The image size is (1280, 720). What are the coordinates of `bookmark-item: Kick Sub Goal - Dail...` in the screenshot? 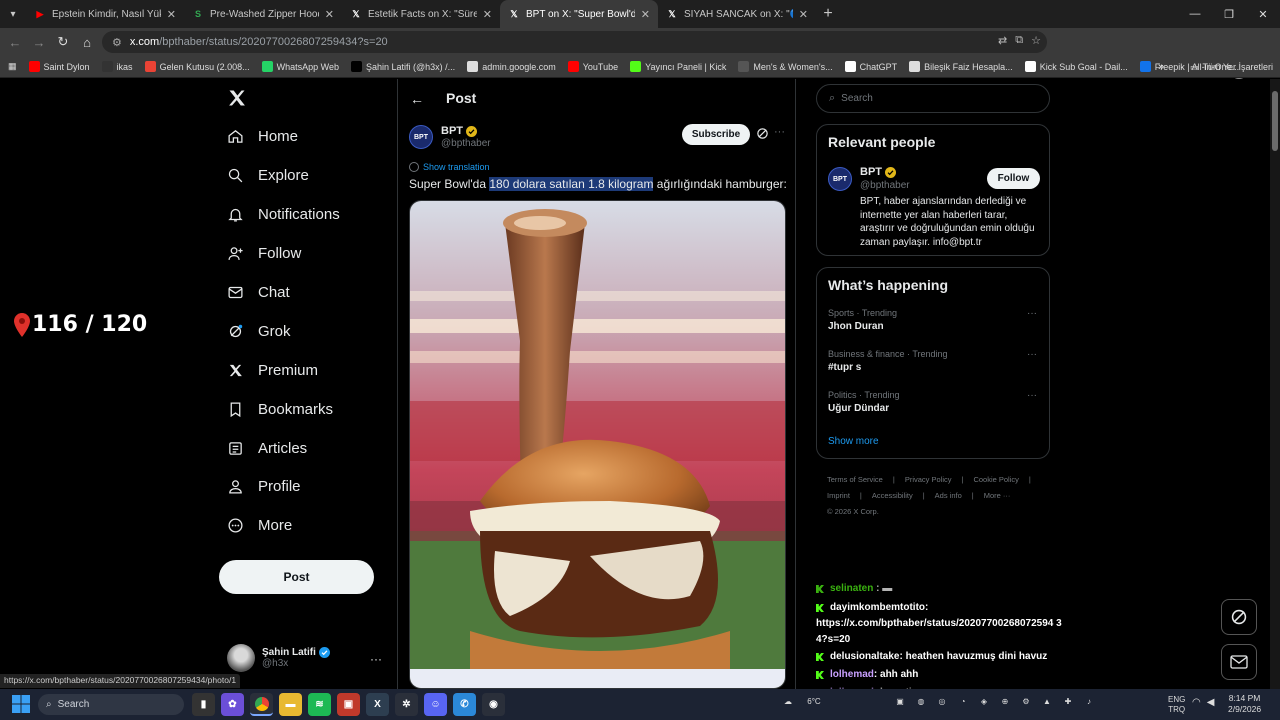 It's located at (1076, 66).